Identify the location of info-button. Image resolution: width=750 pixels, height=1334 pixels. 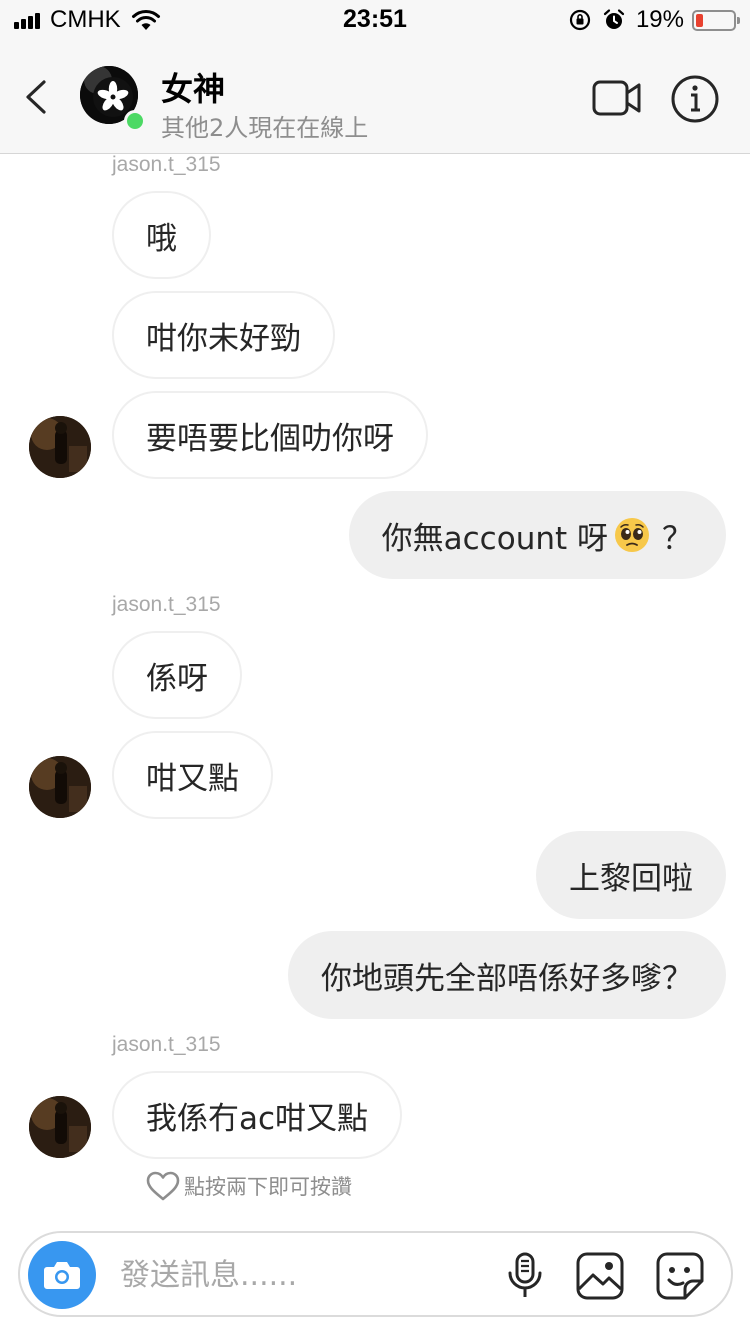
(695, 99).